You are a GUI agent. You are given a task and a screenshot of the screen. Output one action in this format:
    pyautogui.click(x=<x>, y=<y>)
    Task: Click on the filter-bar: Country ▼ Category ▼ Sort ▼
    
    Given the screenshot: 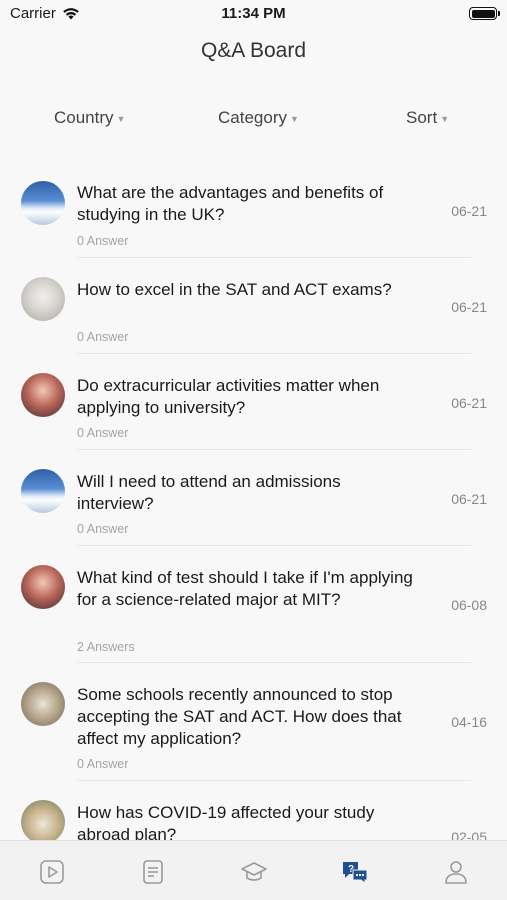 What is the action you would take?
    pyautogui.click(x=253, y=121)
    